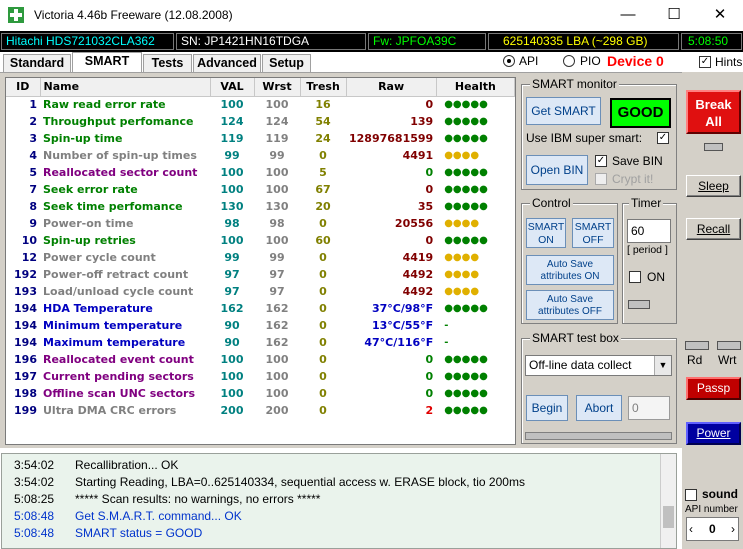 The width and height of the screenshot is (743, 549). What do you see at coordinates (260, 172) in the screenshot?
I see `table-row: 5 Reallocated sector count 100 100 5 0 ●●●●●` at bounding box center [260, 172].